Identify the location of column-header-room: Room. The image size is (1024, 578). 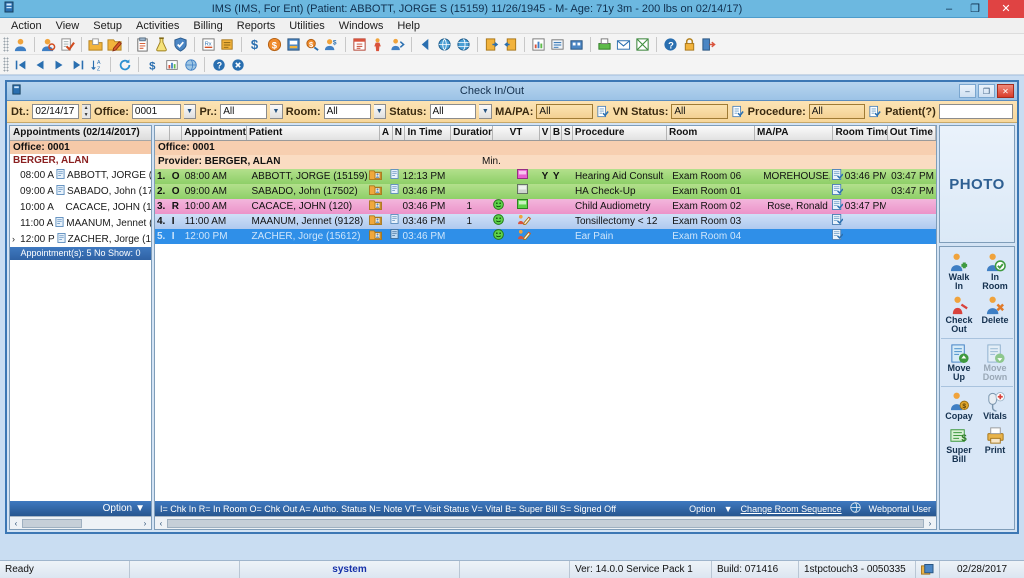
(711, 133).